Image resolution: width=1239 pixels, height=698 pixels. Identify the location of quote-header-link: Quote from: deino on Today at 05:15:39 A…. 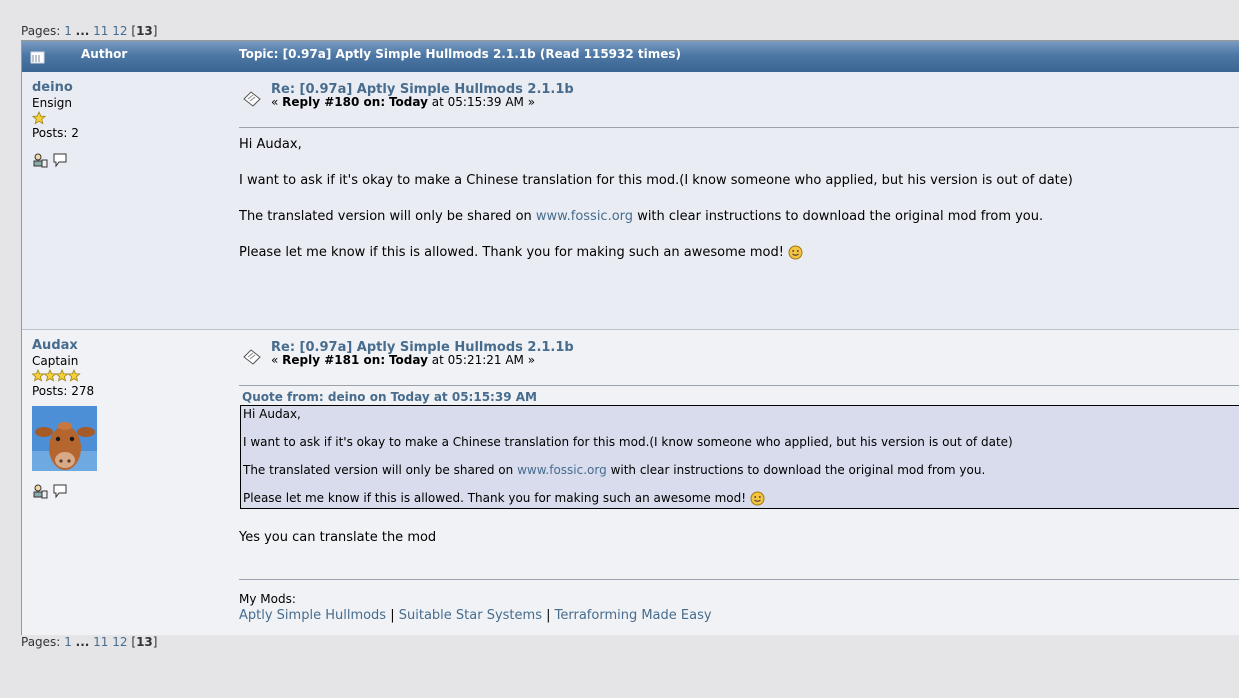
(389, 397).